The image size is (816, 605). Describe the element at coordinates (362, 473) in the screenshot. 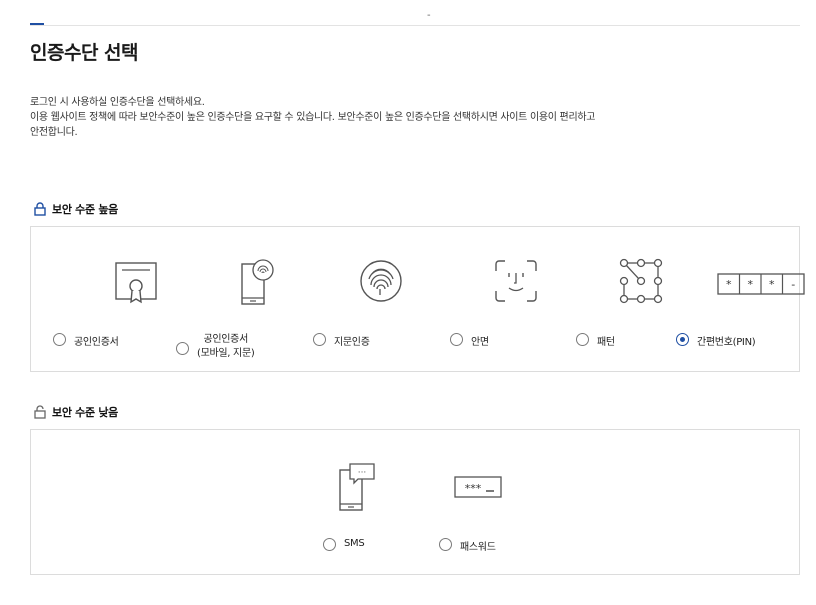

I see `sms-dots: ···` at that location.